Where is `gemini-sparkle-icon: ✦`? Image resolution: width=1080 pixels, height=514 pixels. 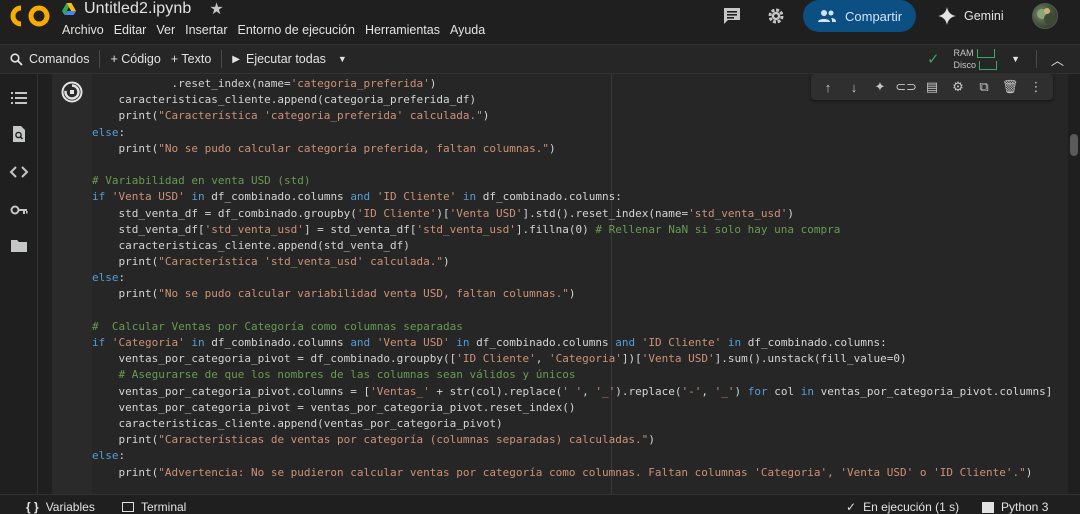 gemini-sparkle-icon: ✦ is located at coordinates (880, 87).